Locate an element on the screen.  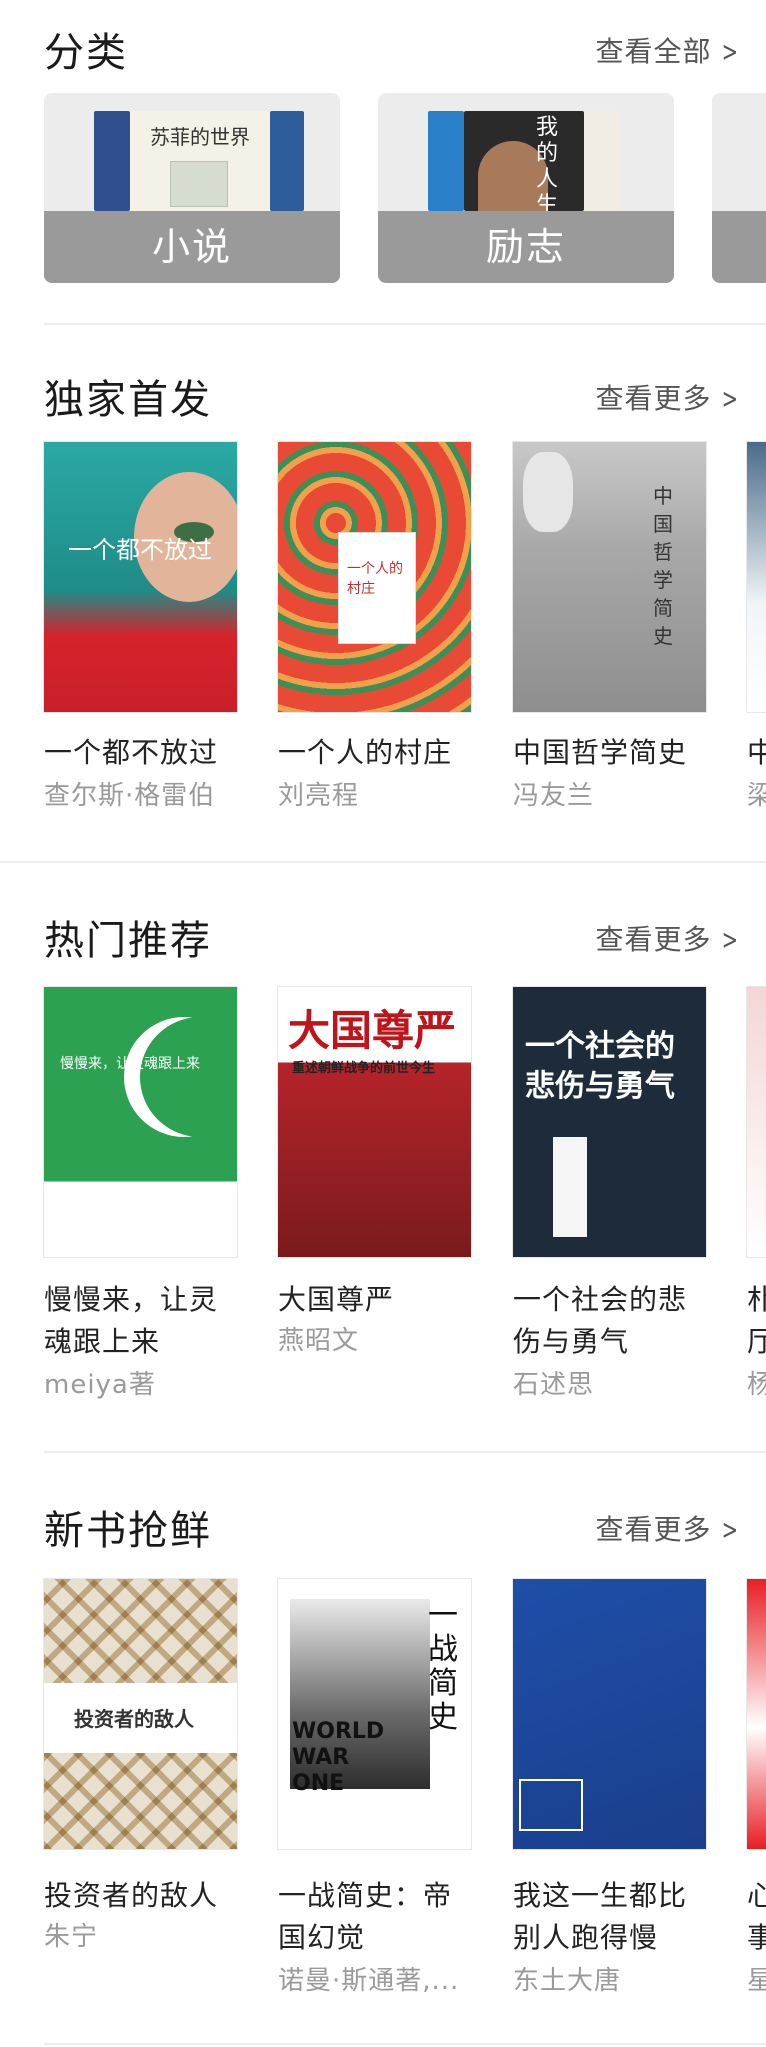
category-label: 励志 is located at coordinates (526, 247).